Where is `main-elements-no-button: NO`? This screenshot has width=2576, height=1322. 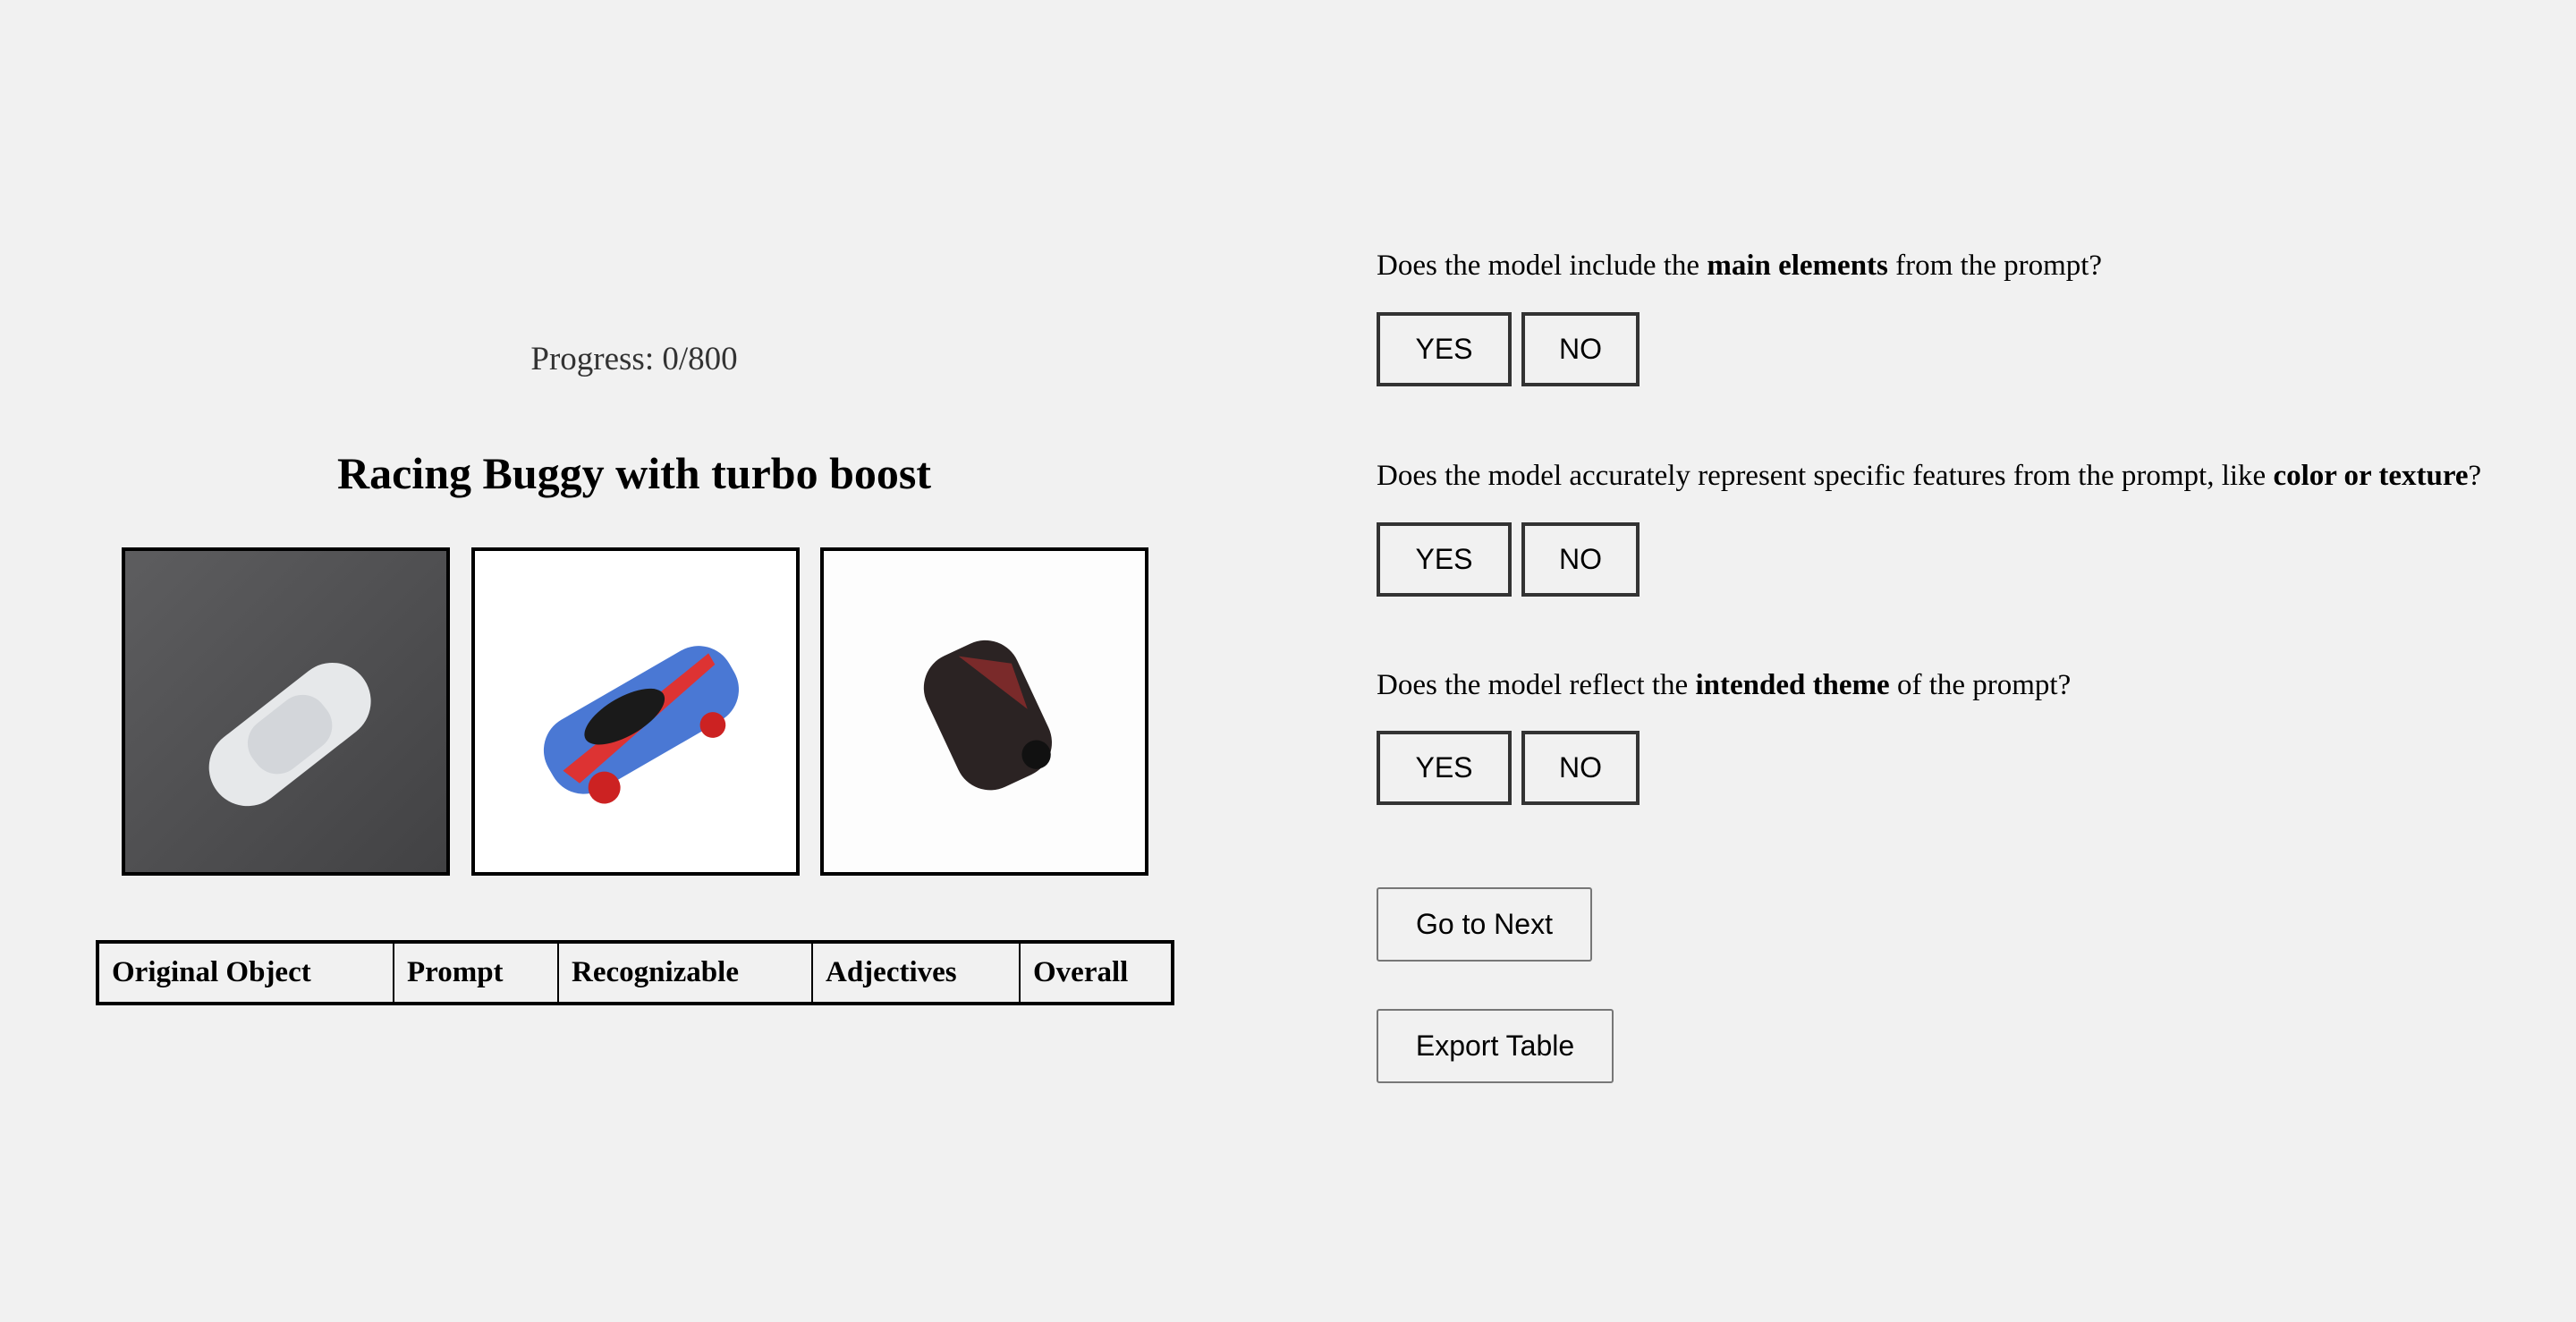 main-elements-no-button: NO is located at coordinates (1580, 349).